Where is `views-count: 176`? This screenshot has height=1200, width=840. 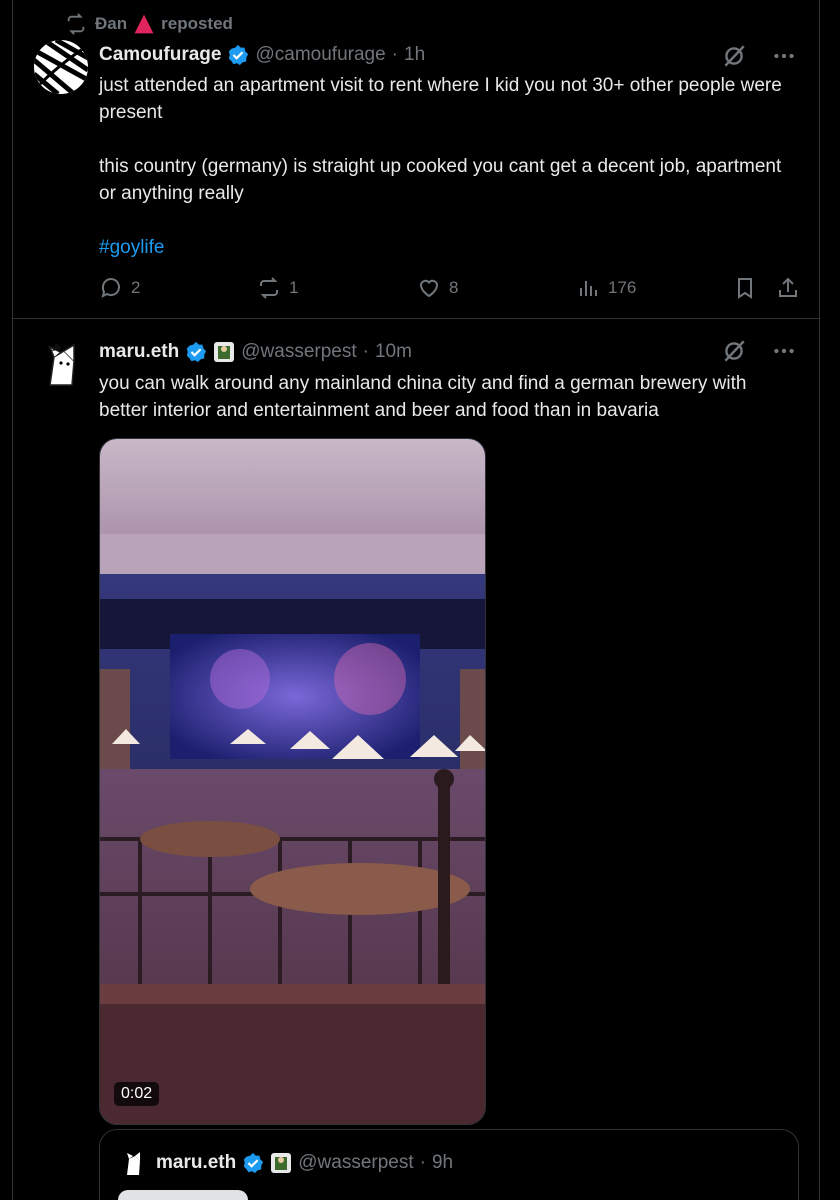
views-count: 176 is located at coordinates (622, 287).